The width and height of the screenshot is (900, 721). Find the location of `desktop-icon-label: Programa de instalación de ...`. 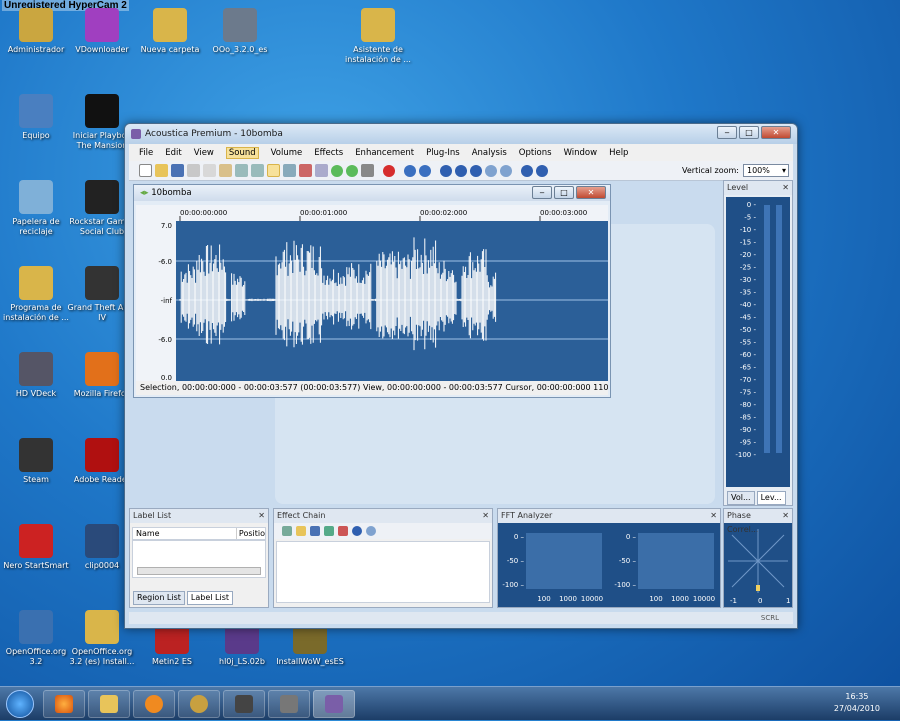

desktop-icon-label: Programa de instalación de ... is located at coordinates (36, 312).